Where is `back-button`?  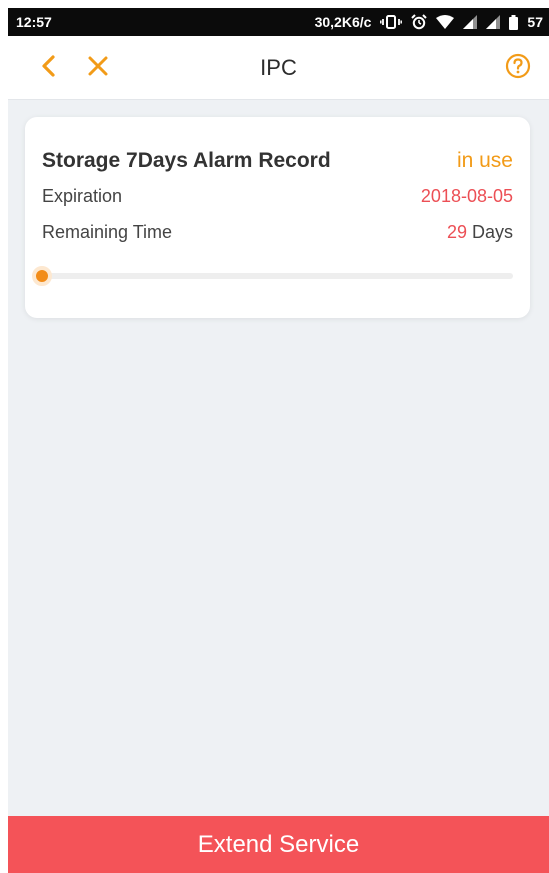
back-button is located at coordinates (48, 68).